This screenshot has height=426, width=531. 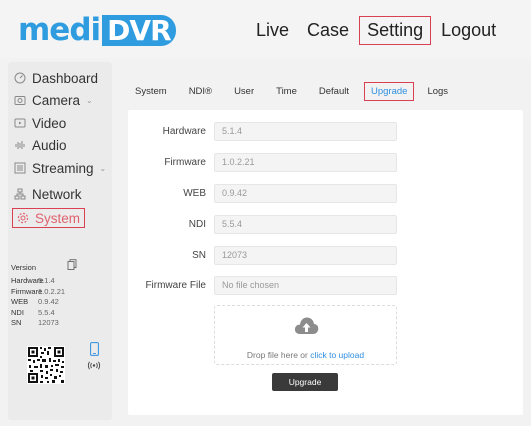 What do you see at coordinates (57, 194) in the screenshot?
I see `sidebar-item-label: Network` at bounding box center [57, 194].